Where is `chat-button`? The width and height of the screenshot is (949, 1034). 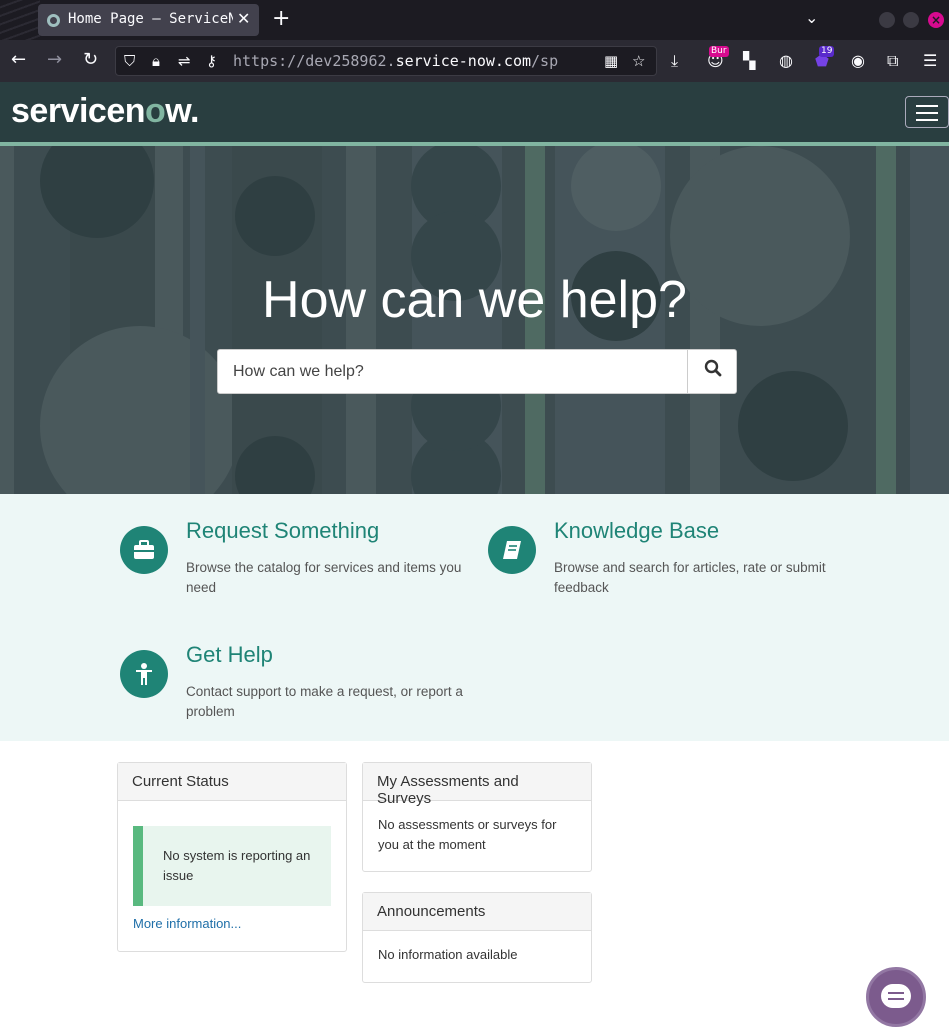 chat-button is located at coordinates (896, 997).